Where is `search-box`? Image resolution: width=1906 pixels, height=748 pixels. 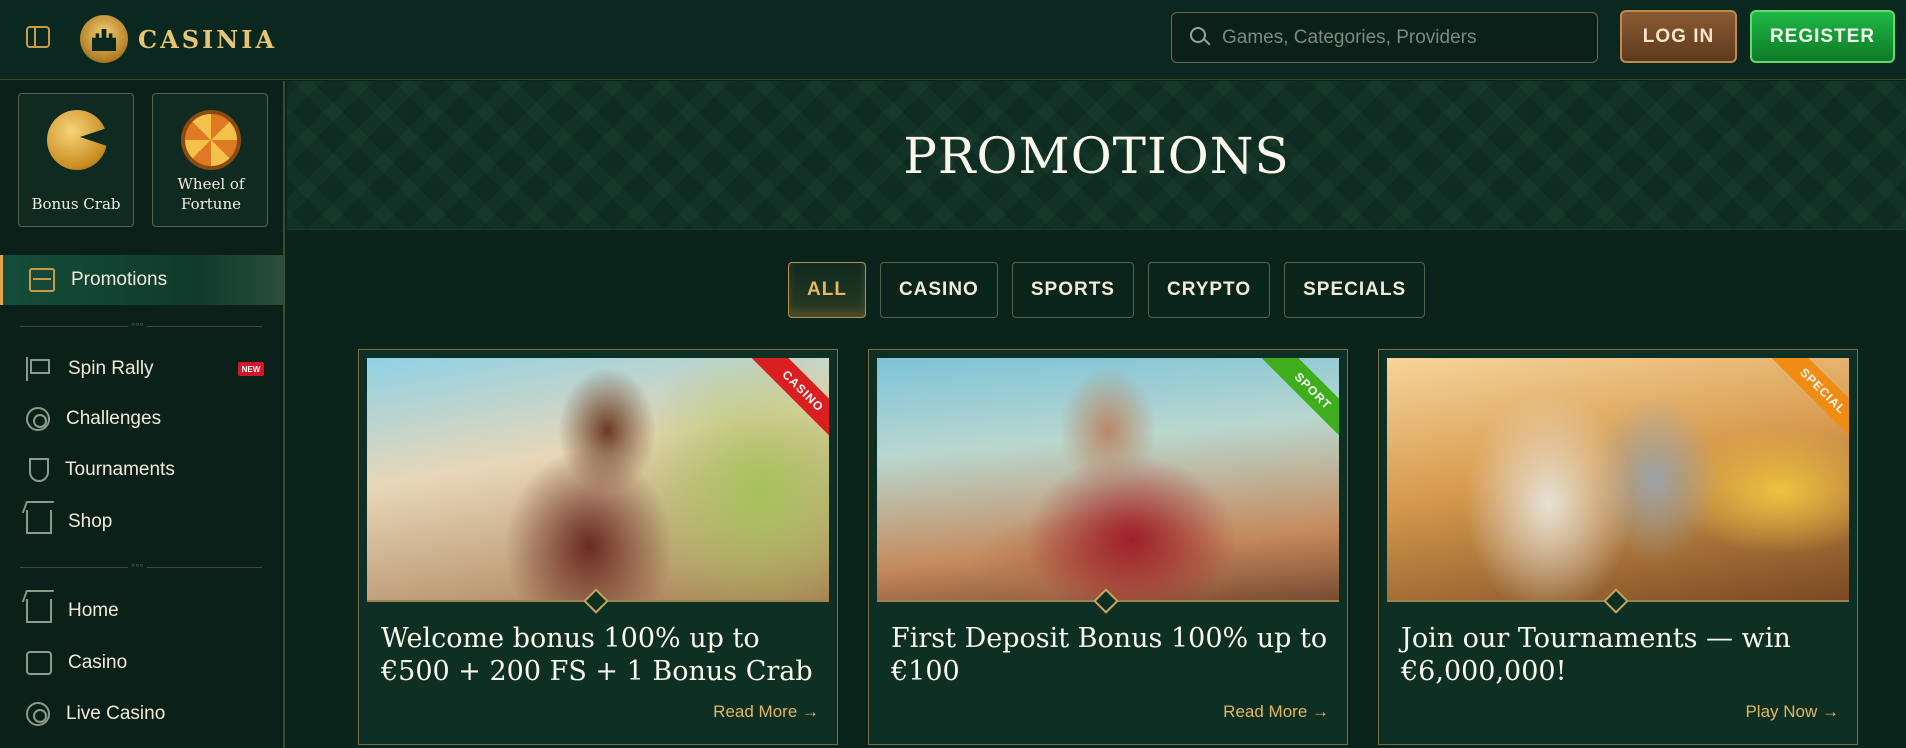 search-box is located at coordinates (1384, 37).